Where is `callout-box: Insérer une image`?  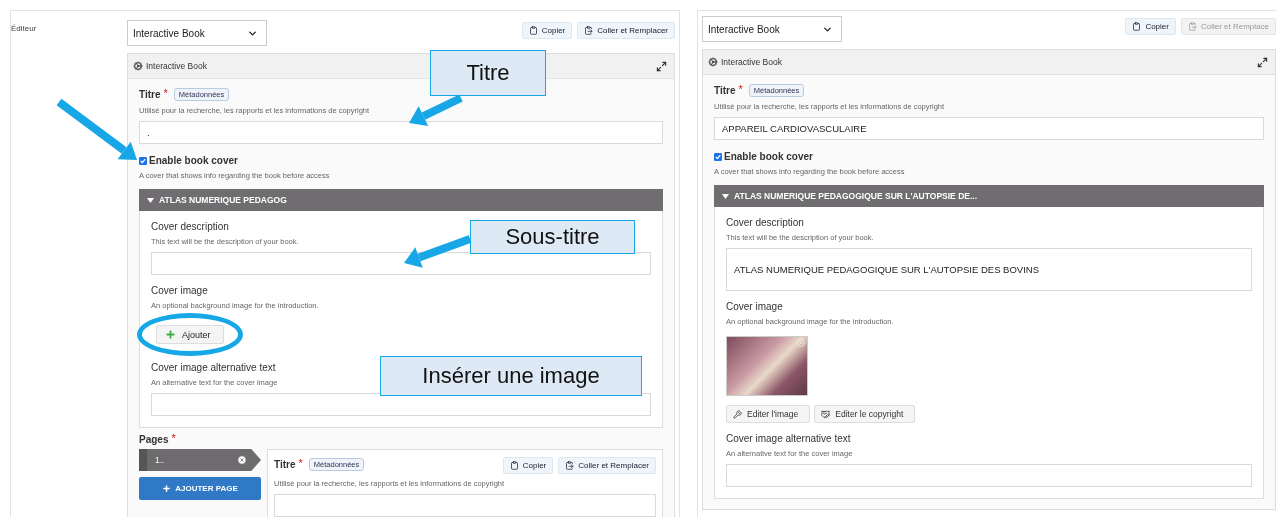
callout-box: Insérer une image is located at coordinates (511, 376).